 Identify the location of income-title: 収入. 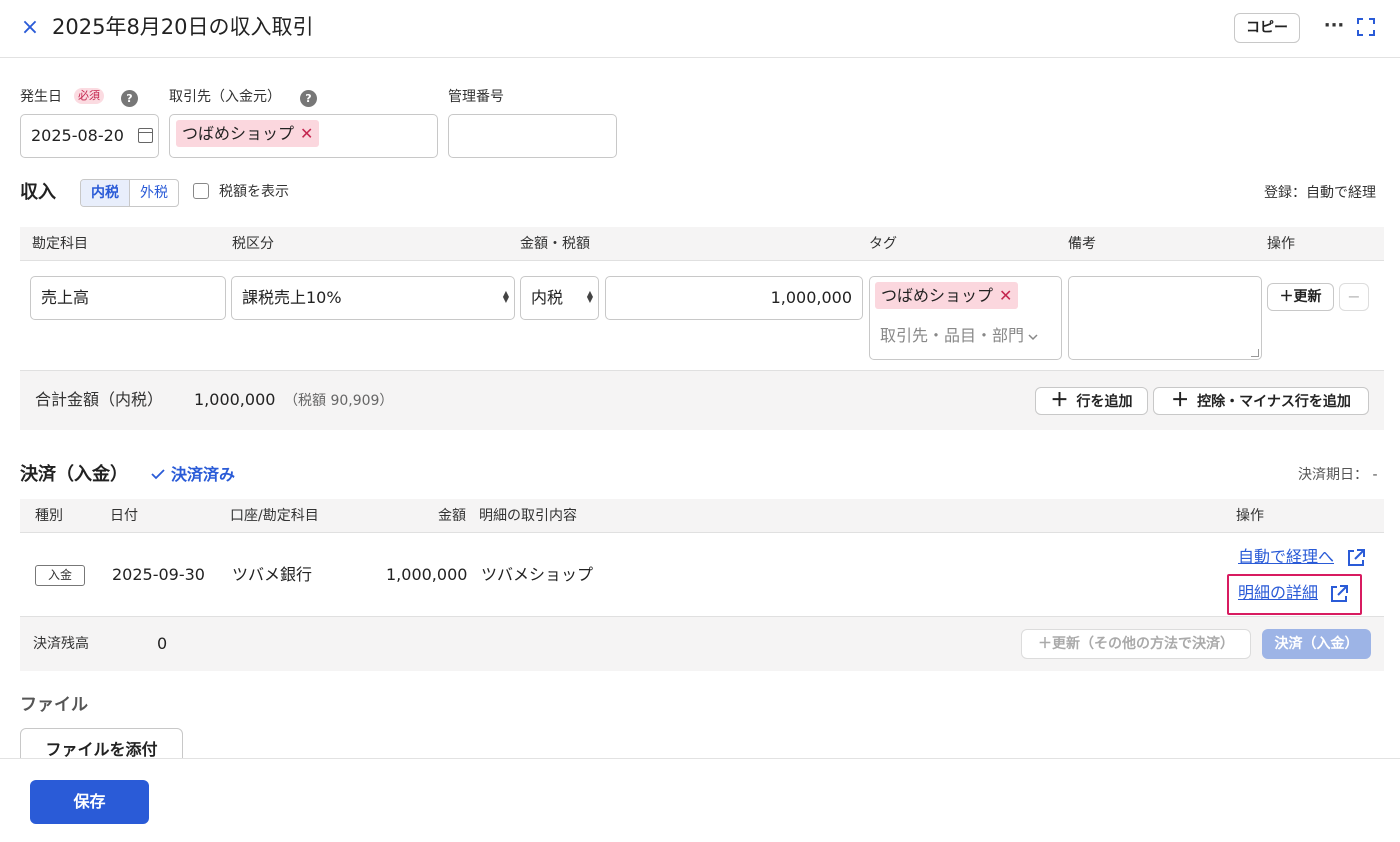
(38, 192).